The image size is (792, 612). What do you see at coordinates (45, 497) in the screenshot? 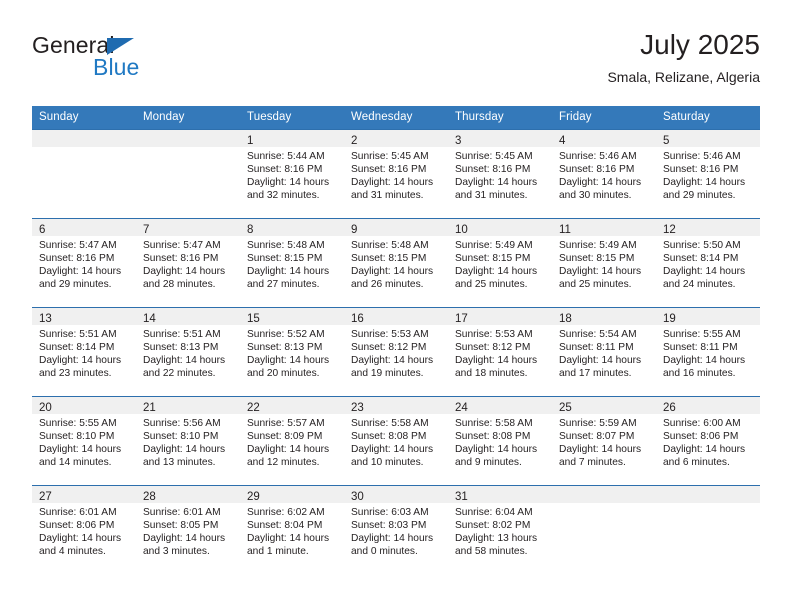
I see `day-number: 27` at bounding box center [45, 497].